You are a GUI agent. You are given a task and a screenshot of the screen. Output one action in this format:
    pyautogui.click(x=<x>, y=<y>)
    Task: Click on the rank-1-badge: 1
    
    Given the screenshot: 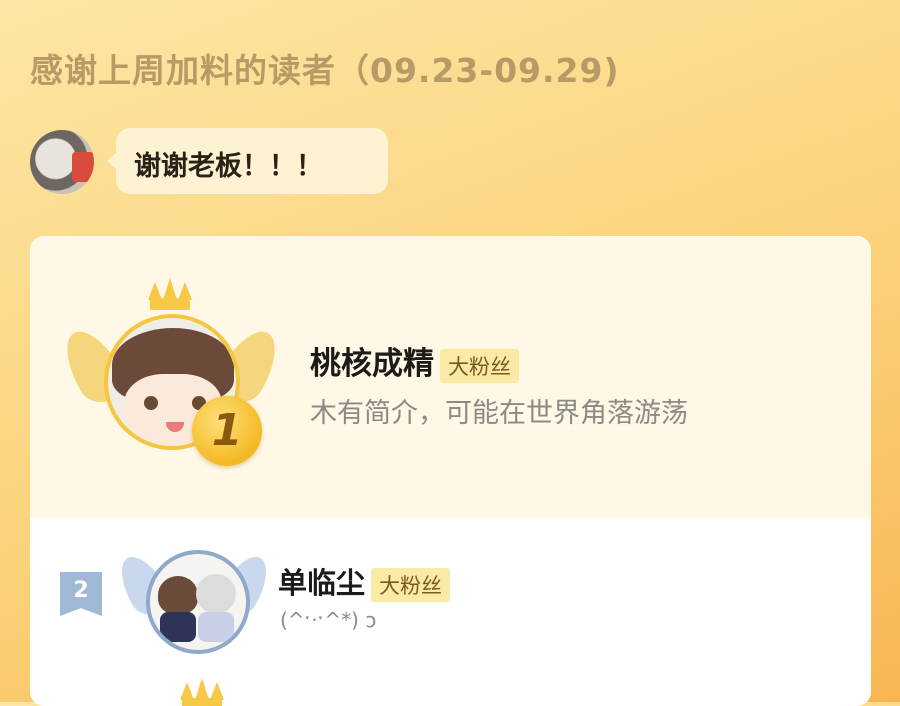 What is the action you would take?
    pyautogui.click(x=227, y=431)
    